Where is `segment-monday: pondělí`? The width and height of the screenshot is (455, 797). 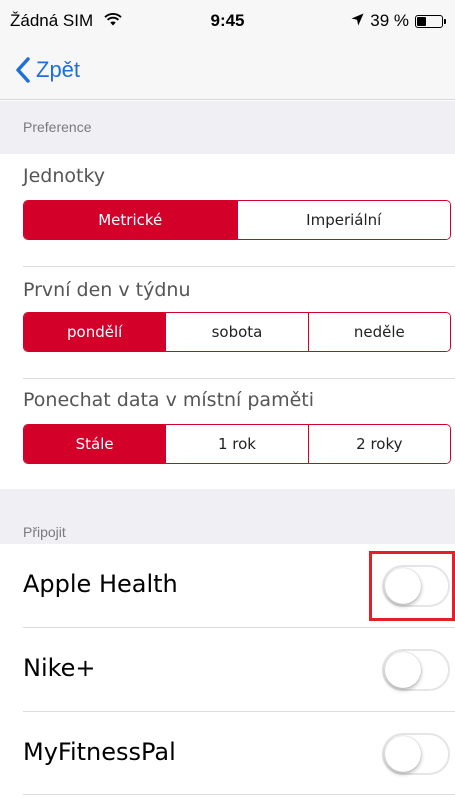
segment-monday: pondělí is located at coordinates (95, 332).